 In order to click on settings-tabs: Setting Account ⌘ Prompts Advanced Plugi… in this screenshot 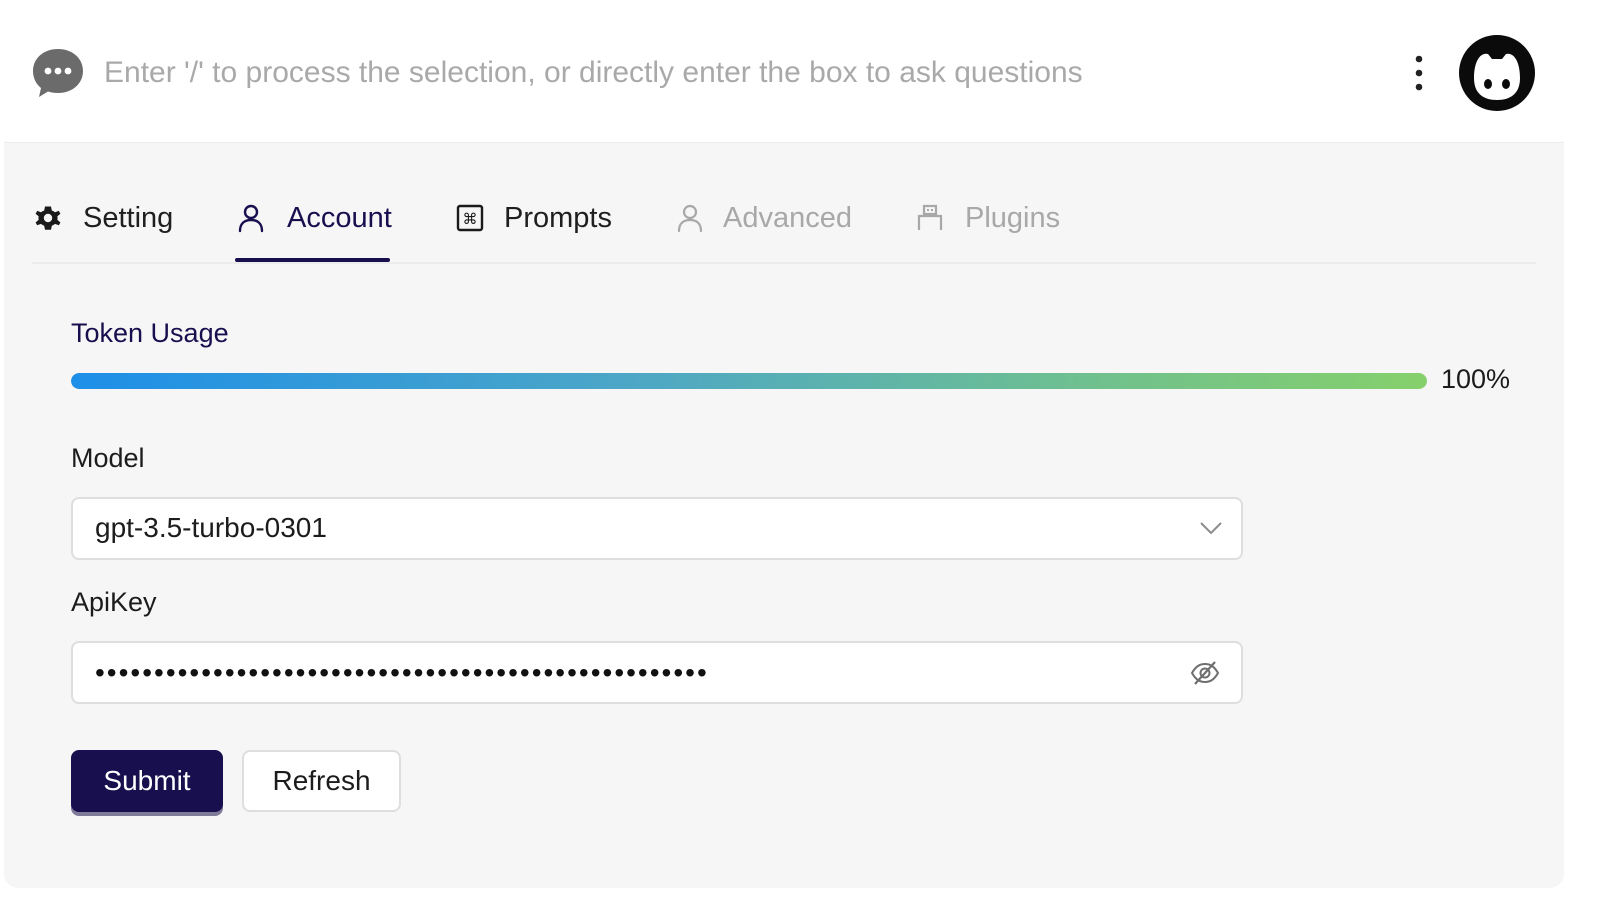, I will do `click(784, 224)`.